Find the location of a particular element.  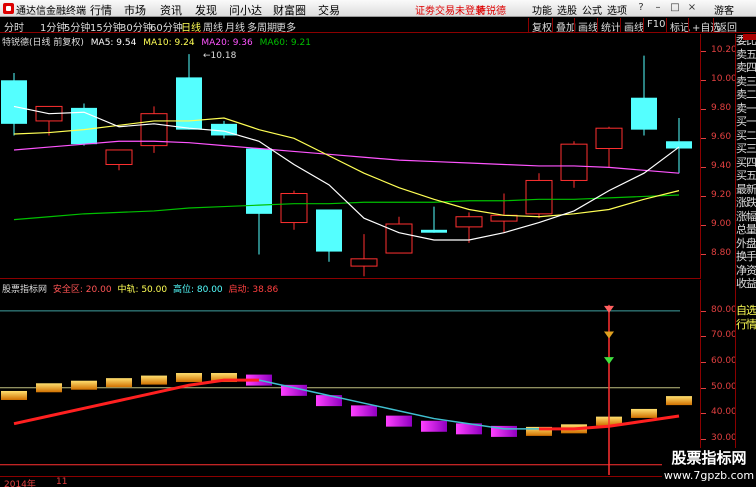

menu-quotes: 行情 is located at coordinates (101, 10).